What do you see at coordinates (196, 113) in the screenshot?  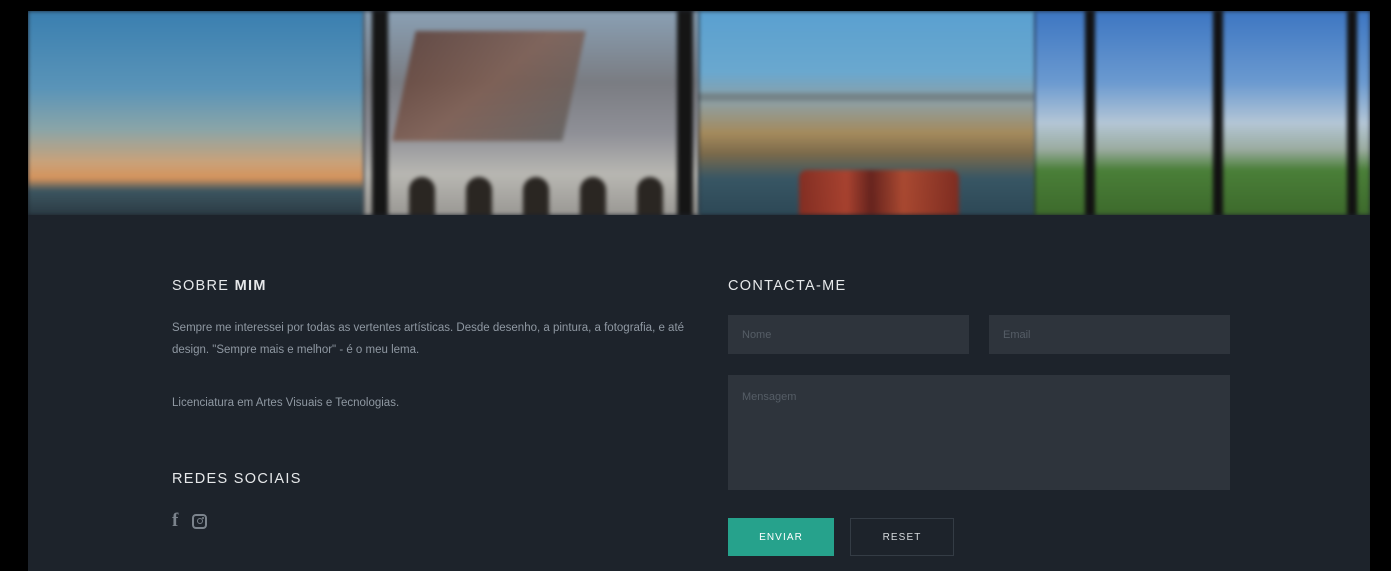 I see `photo-sunset-sea` at bounding box center [196, 113].